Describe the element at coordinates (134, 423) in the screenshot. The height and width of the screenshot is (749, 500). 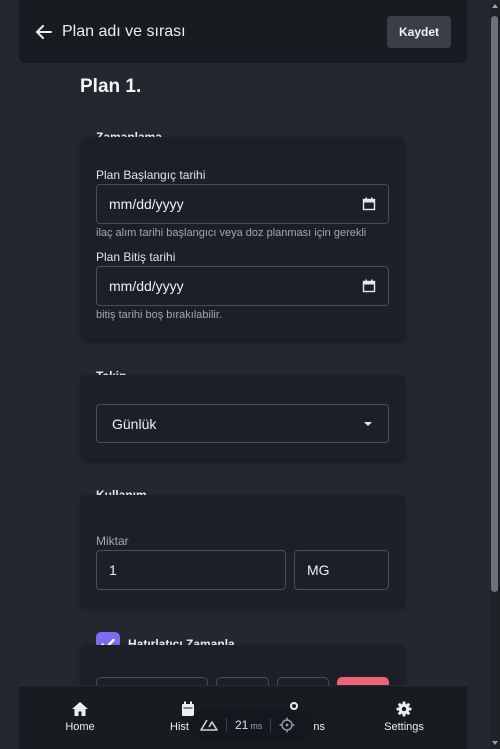
I see `tracking-selected-value: Günlük` at that location.